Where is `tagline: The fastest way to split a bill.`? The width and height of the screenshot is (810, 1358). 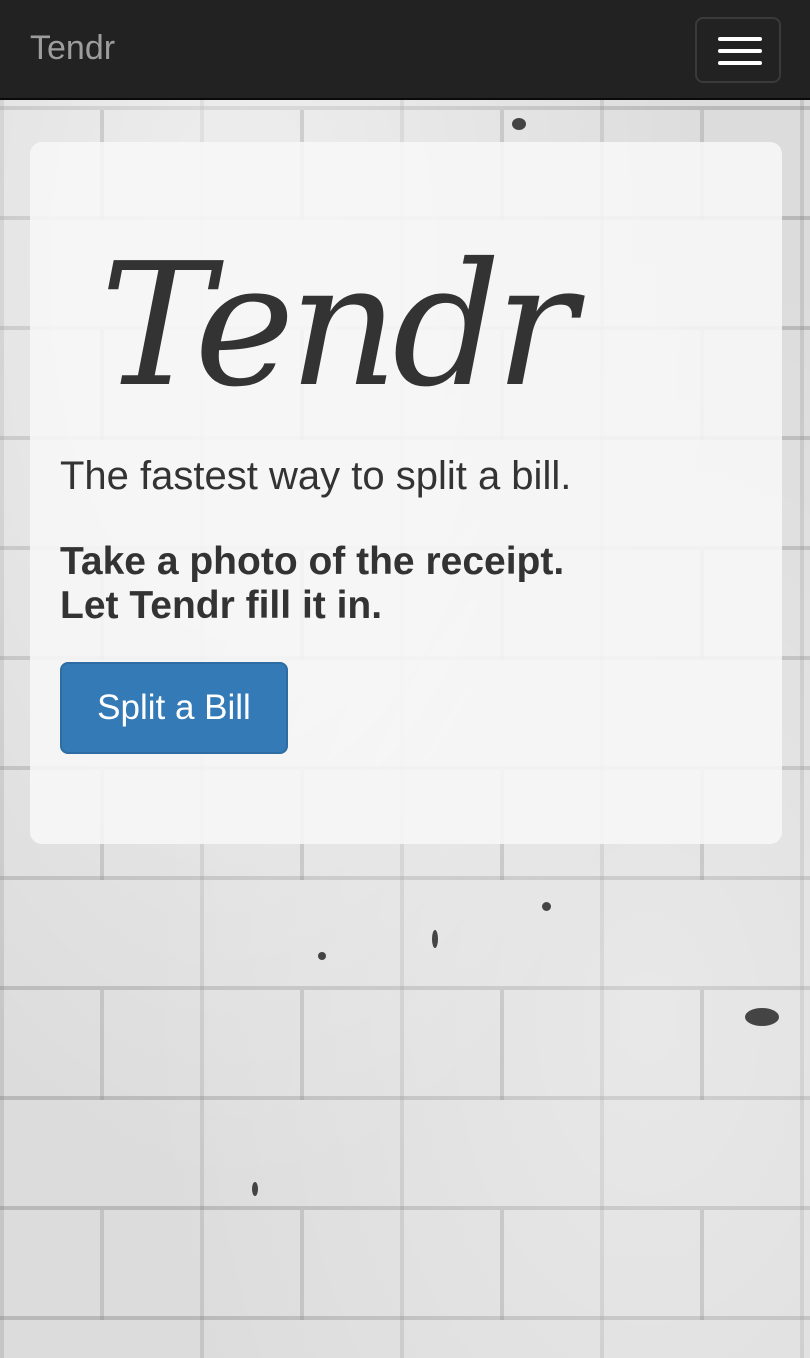
tagline: The fastest way to split a bill. is located at coordinates (316, 476).